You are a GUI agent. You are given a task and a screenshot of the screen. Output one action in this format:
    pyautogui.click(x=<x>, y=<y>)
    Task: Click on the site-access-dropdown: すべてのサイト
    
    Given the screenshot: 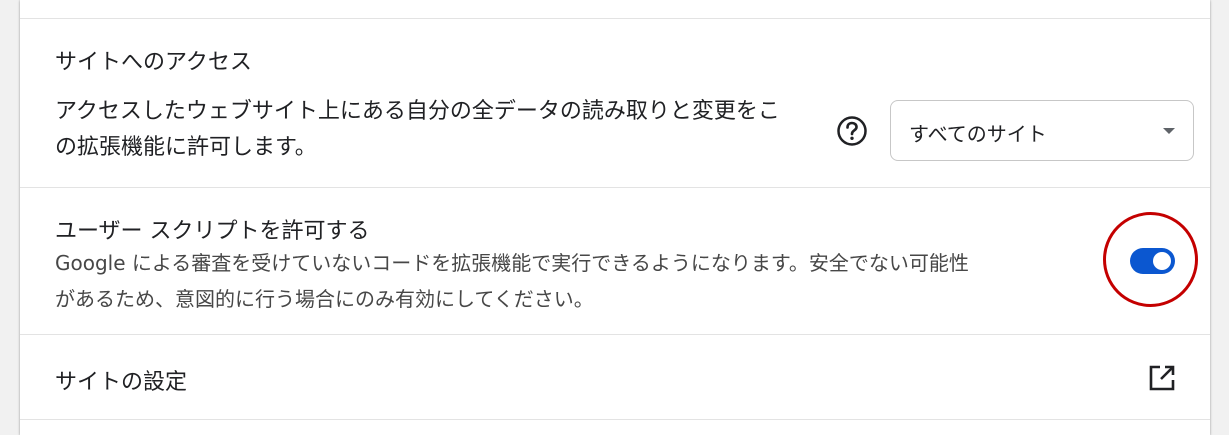 What is the action you would take?
    pyautogui.click(x=1042, y=130)
    